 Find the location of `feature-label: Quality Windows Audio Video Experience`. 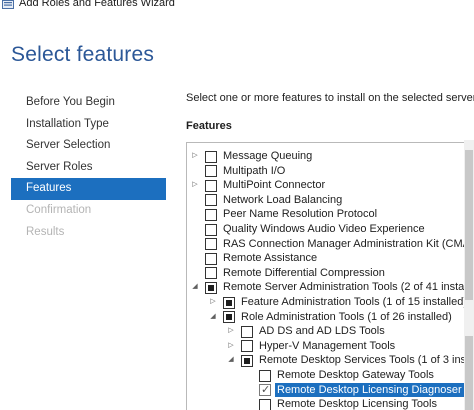

feature-label: Quality Windows Audio Video Experience is located at coordinates (324, 229).